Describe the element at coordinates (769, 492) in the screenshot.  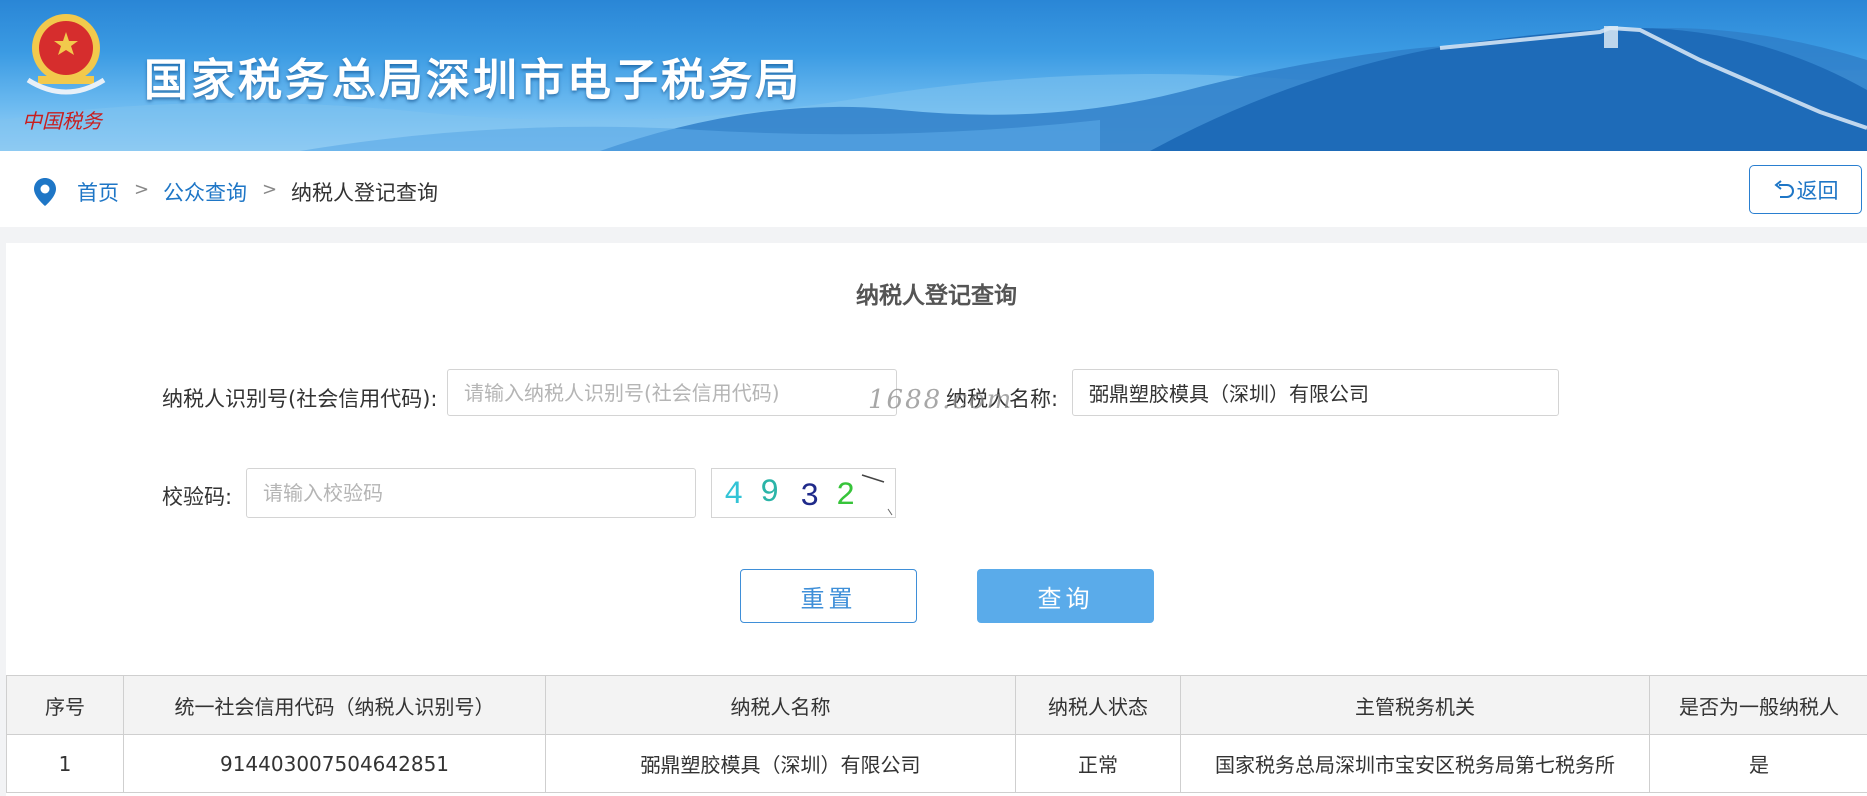
I see `captcha-char: 9` at that location.